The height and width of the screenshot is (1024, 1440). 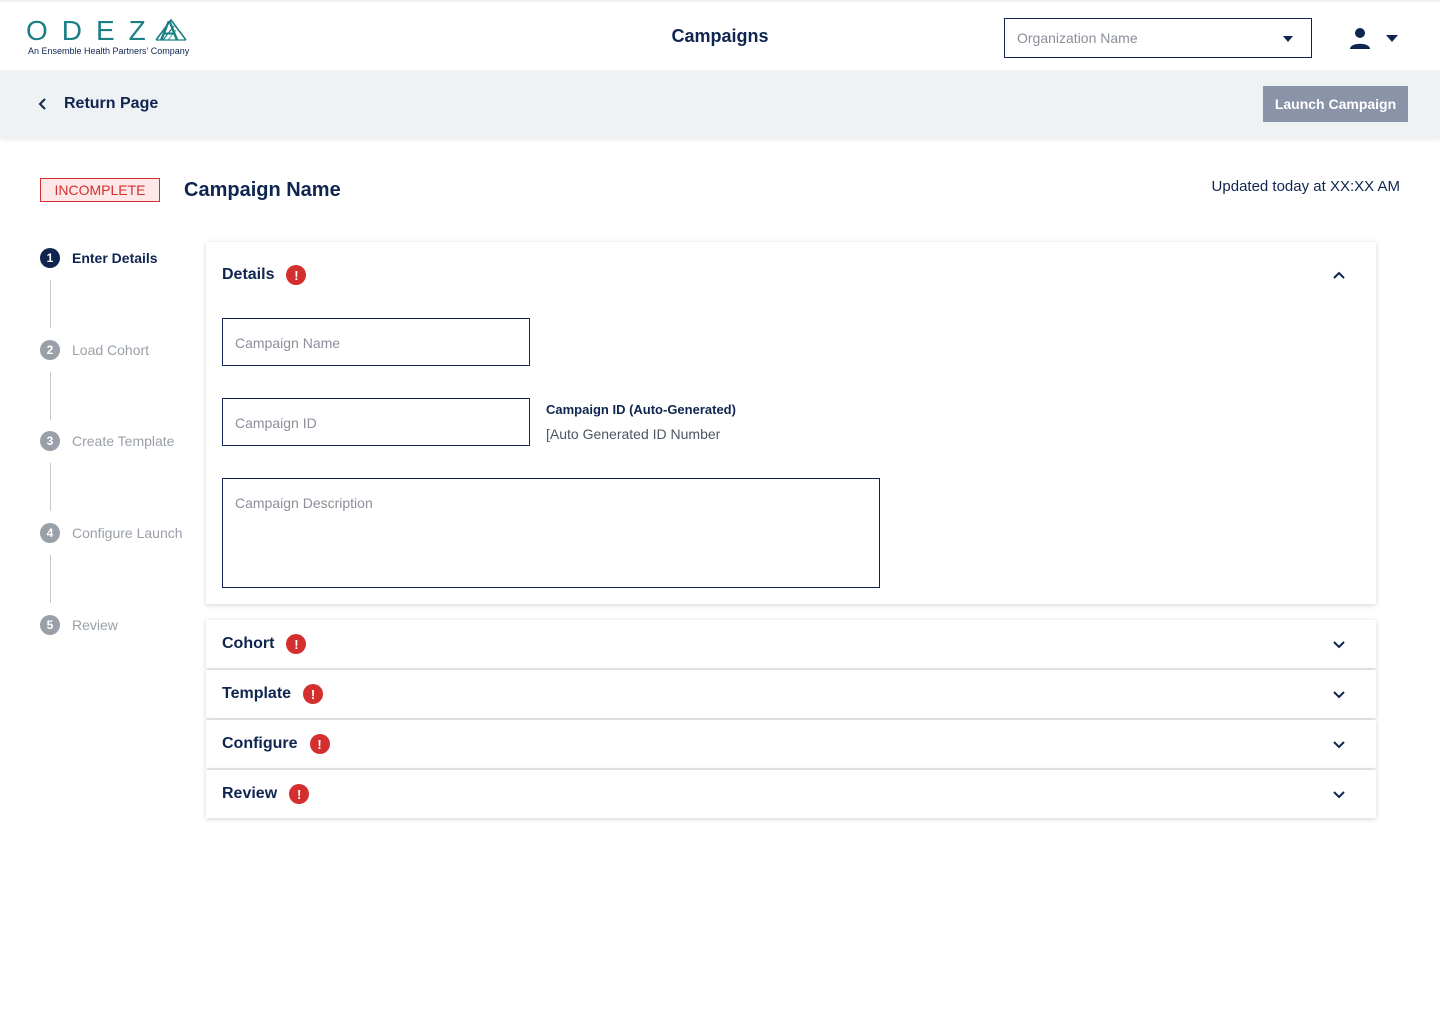 I want to click on step-number: 4, so click(x=50, y=533).